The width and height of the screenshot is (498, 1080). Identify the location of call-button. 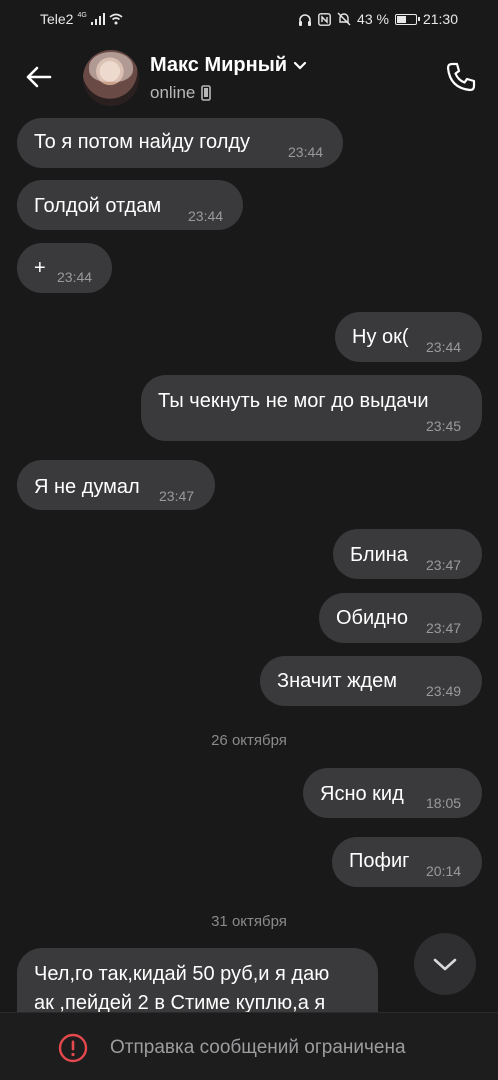
(461, 77).